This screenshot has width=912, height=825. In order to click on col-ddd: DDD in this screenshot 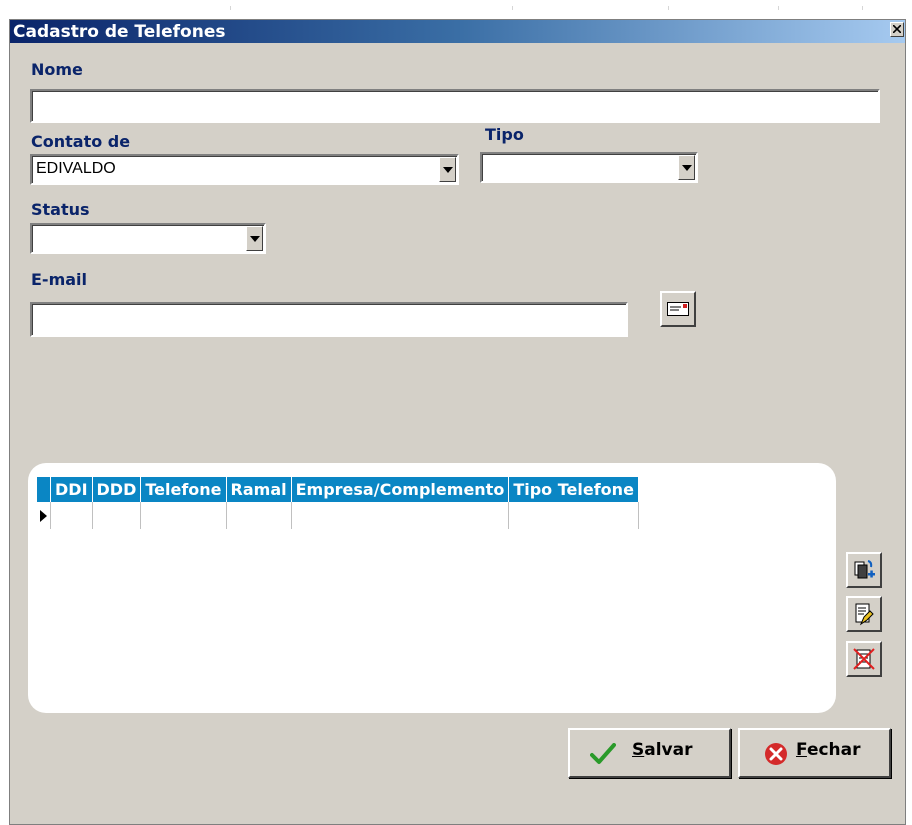, I will do `click(117, 489)`.